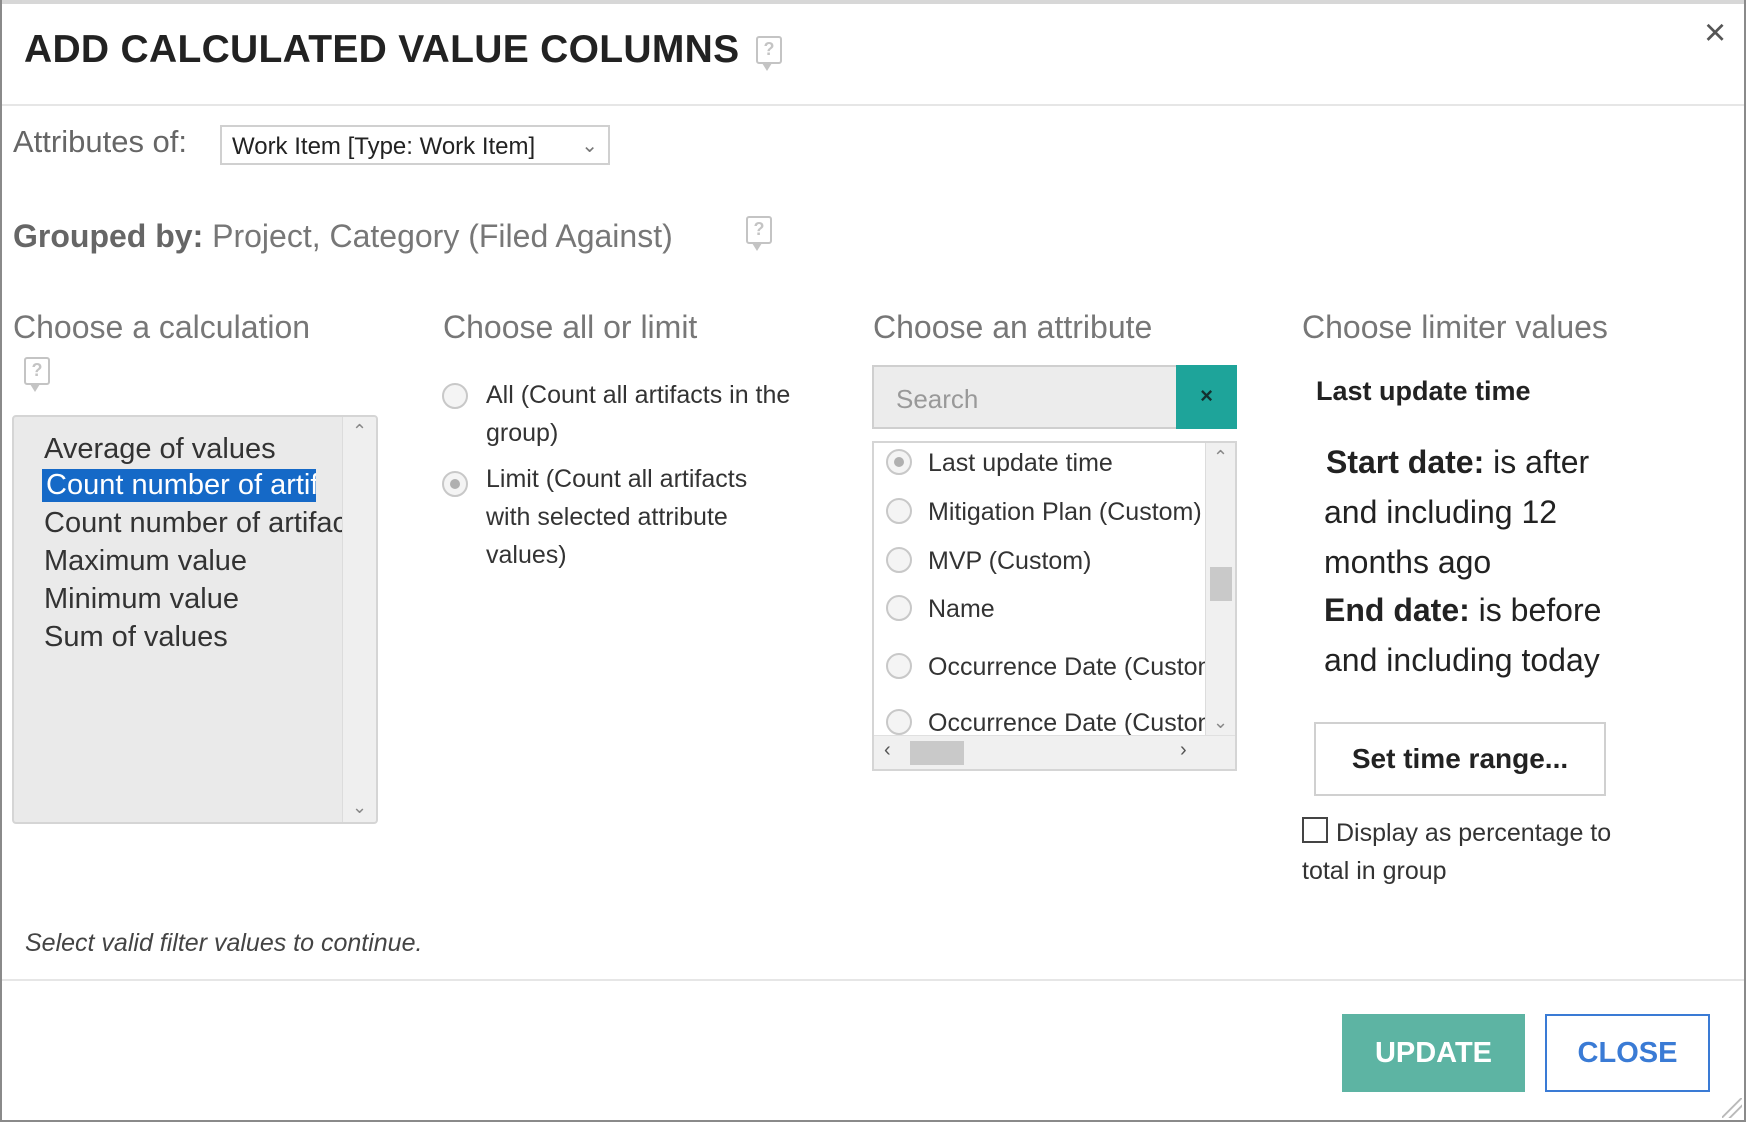 The image size is (1746, 1122). I want to click on limit-radio-line: Limit (Count all artifacts, so click(617, 479).